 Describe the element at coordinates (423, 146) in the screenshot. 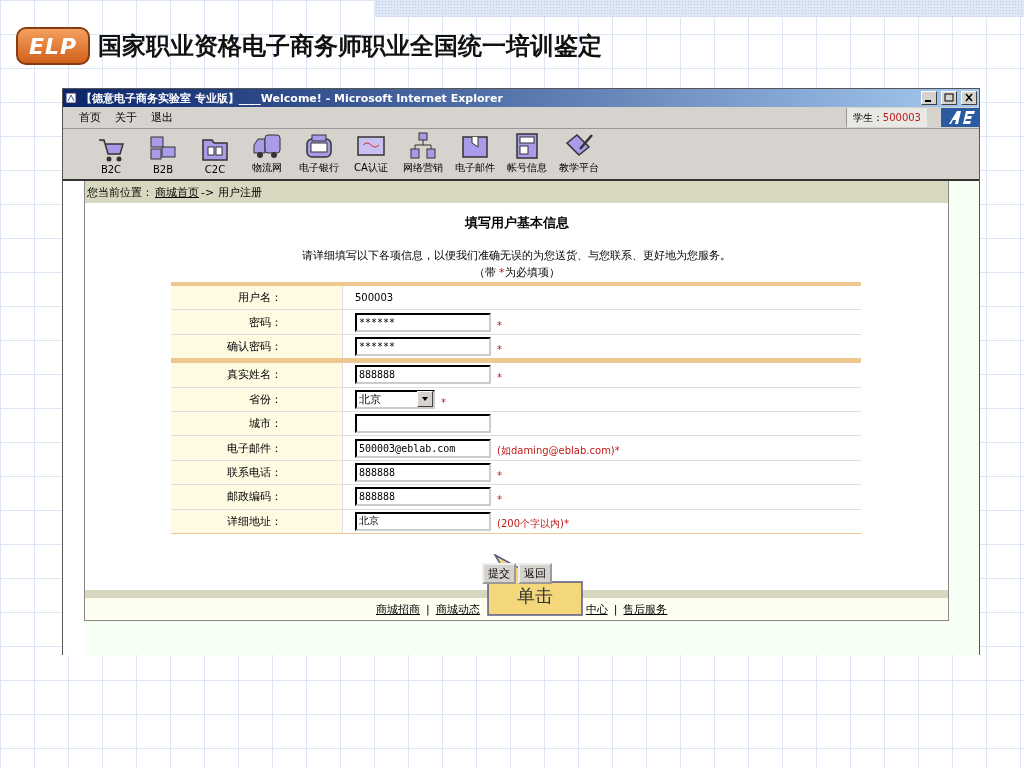

I see `network-icon` at that location.